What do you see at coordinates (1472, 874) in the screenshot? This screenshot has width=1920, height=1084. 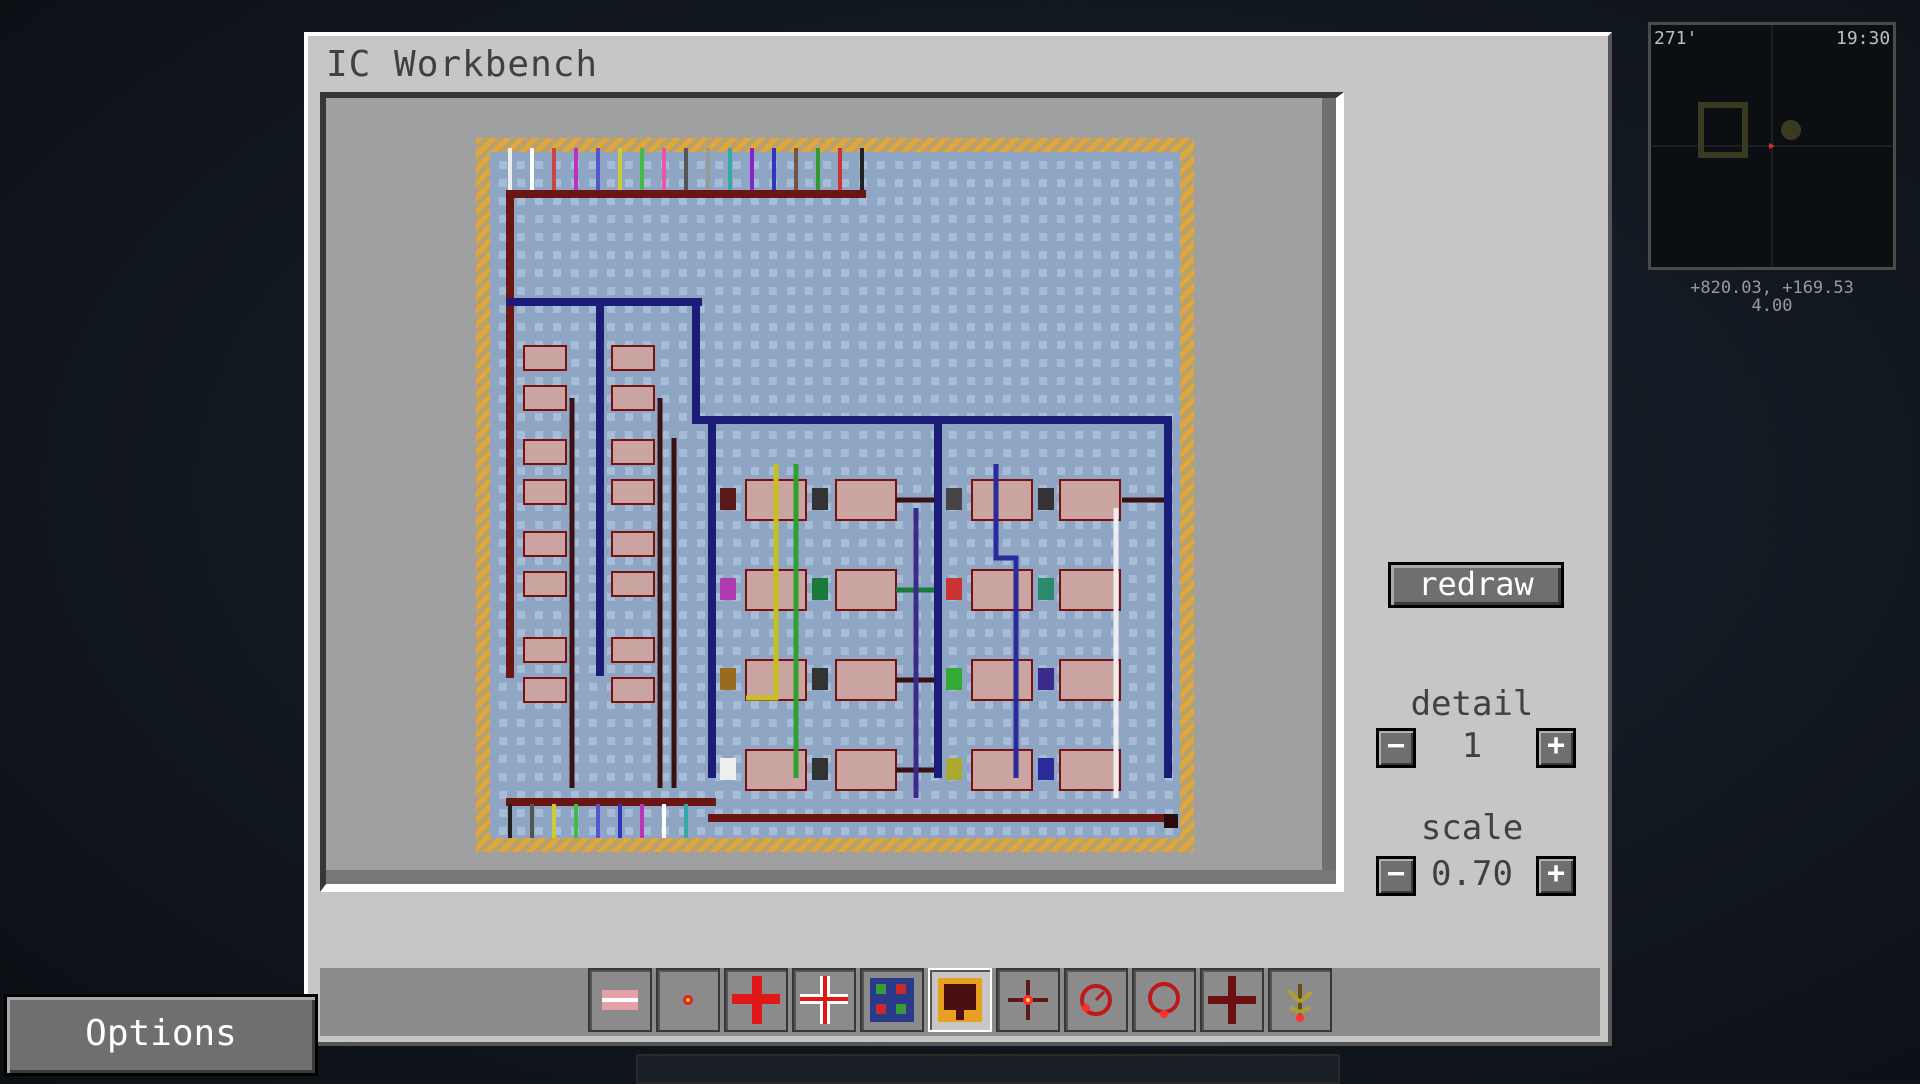 I see `scale-value: 0.70` at bounding box center [1472, 874].